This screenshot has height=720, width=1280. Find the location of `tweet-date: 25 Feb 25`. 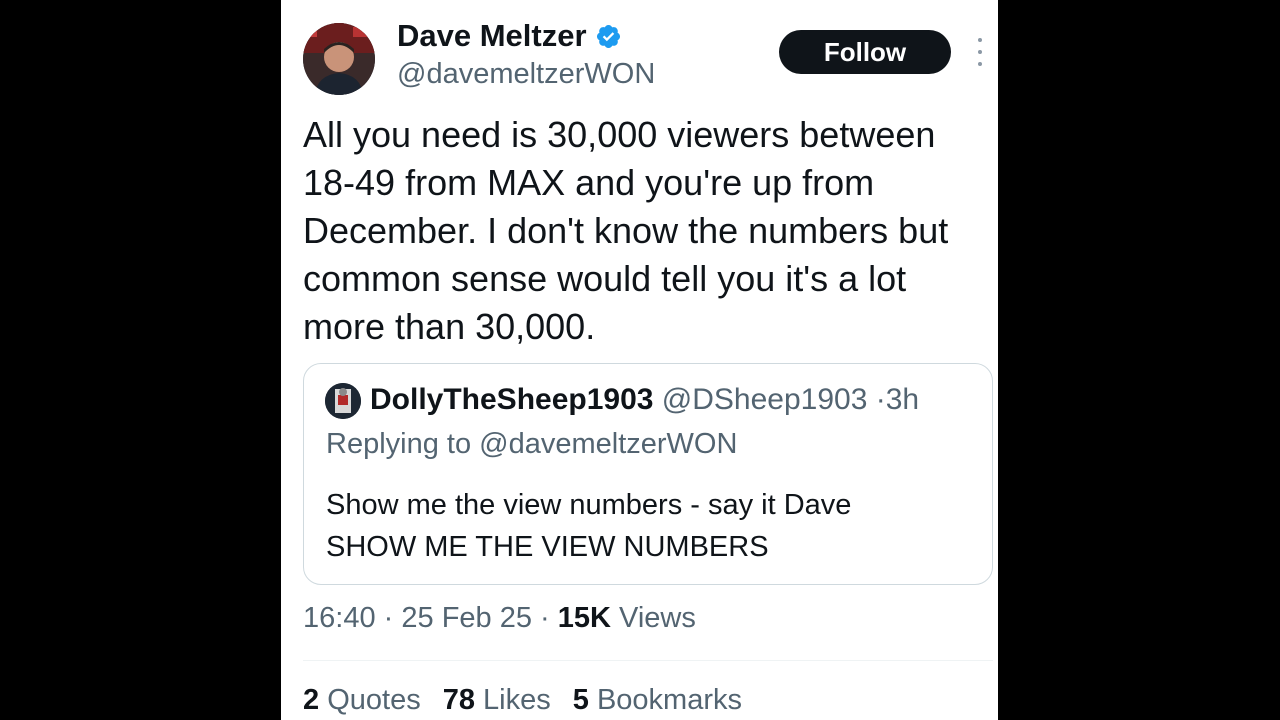

tweet-date: 25 Feb 25 is located at coordinates (466, 618).